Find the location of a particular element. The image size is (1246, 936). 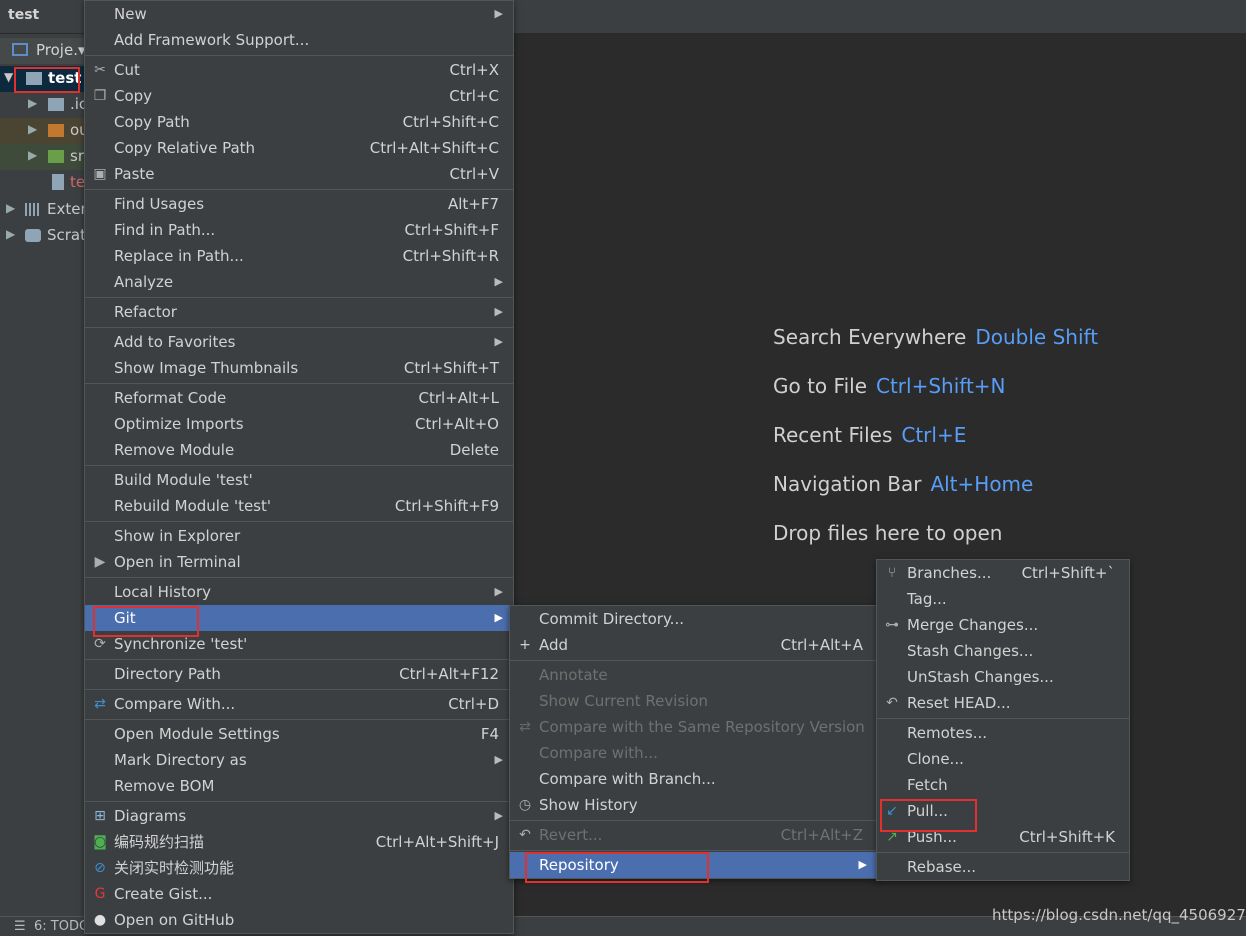

tree-item-external-libraries: ▶ Exter is located at coordinates (43, 210).